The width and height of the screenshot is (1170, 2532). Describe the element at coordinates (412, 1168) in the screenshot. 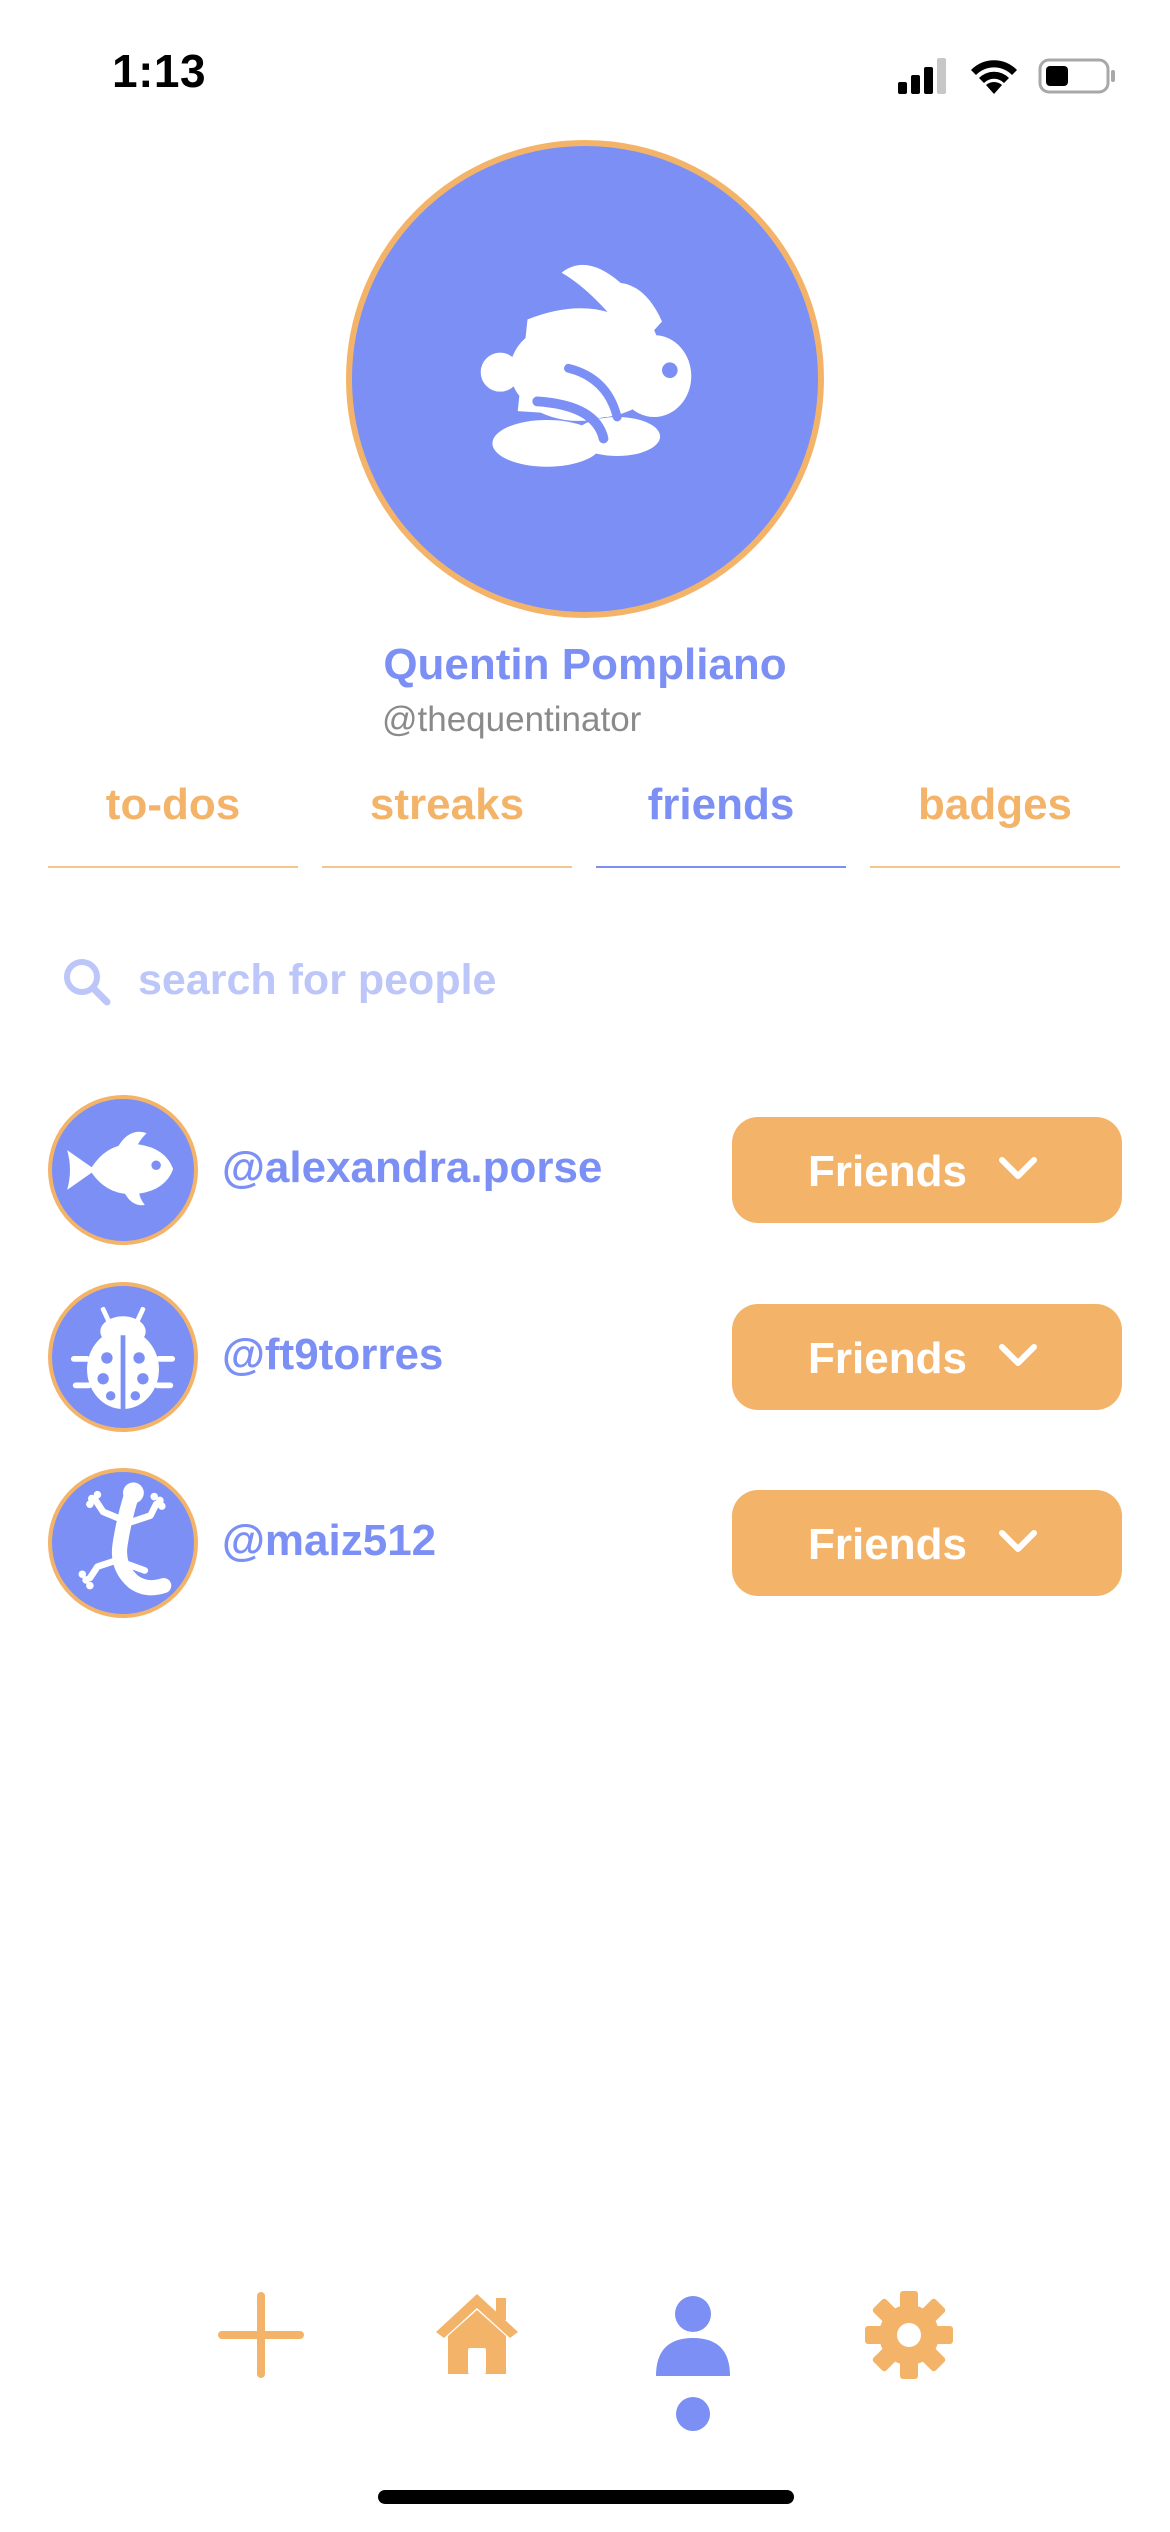

I see `friend-handle: @alexandra.porse` at that location.